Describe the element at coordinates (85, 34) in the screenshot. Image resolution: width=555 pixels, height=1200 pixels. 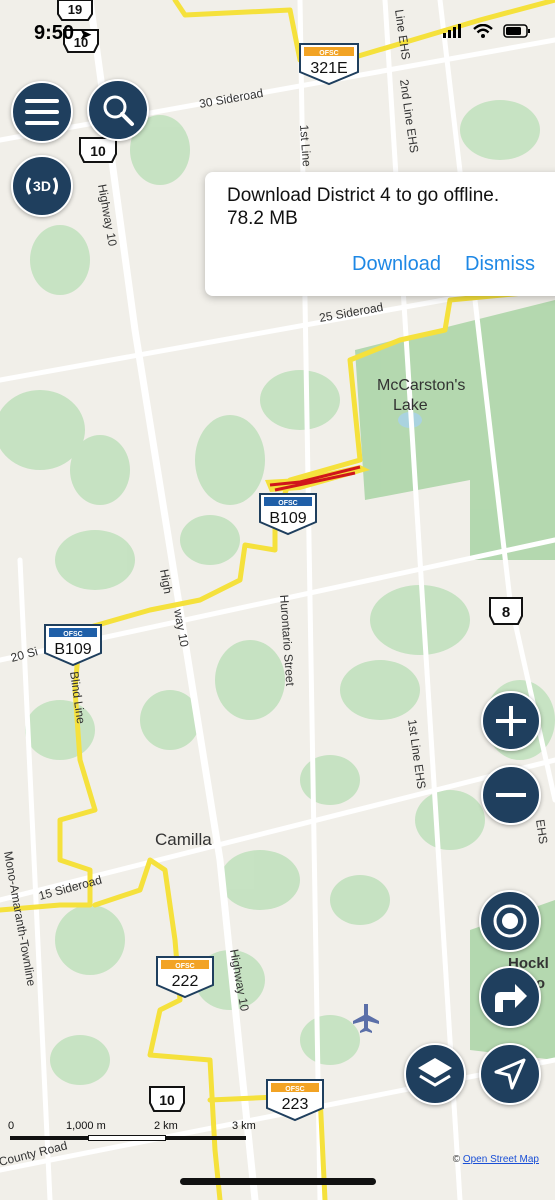
I see `location-arrow-icon: ➤` at that location.